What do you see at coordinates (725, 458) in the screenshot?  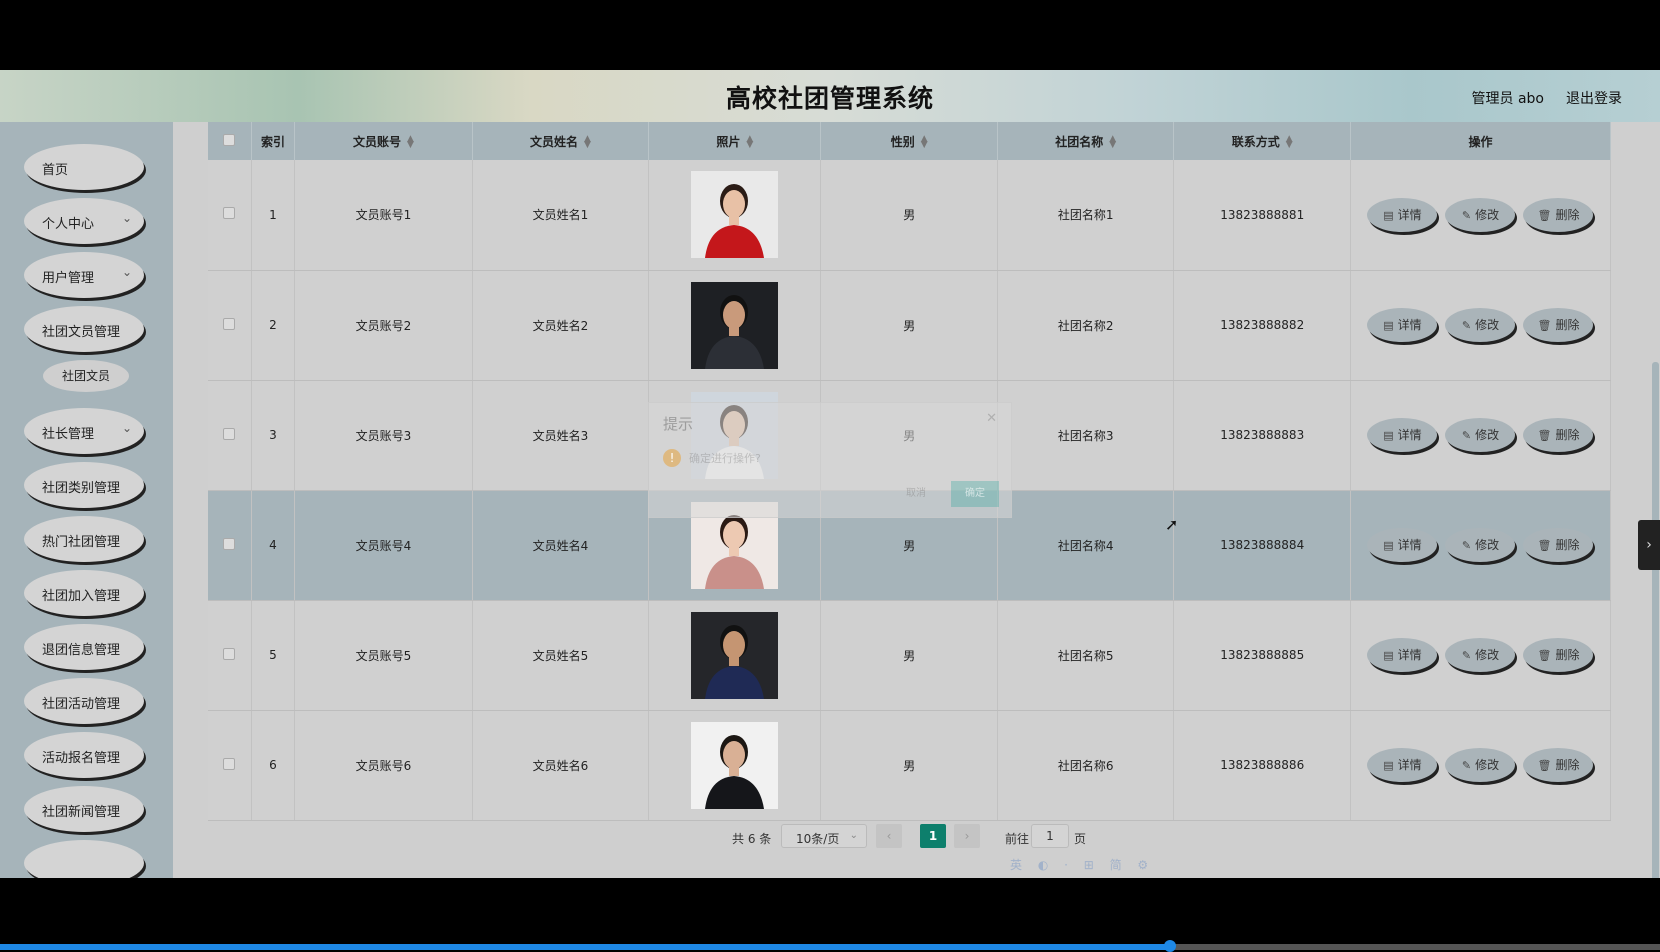 I see `dialog-message: 确定进行操作?` at bounding box center [725, 458].